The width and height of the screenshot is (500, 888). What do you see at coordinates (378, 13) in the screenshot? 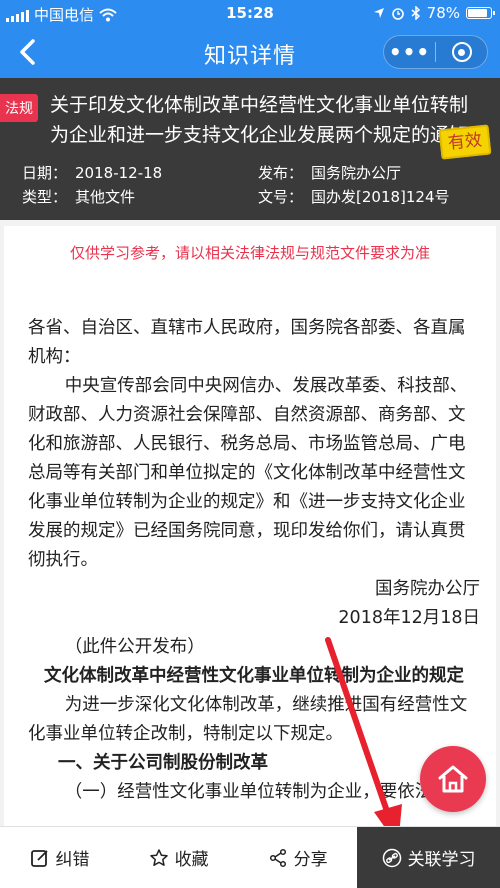
I see `location-icon` at bounding box center [378, 13].